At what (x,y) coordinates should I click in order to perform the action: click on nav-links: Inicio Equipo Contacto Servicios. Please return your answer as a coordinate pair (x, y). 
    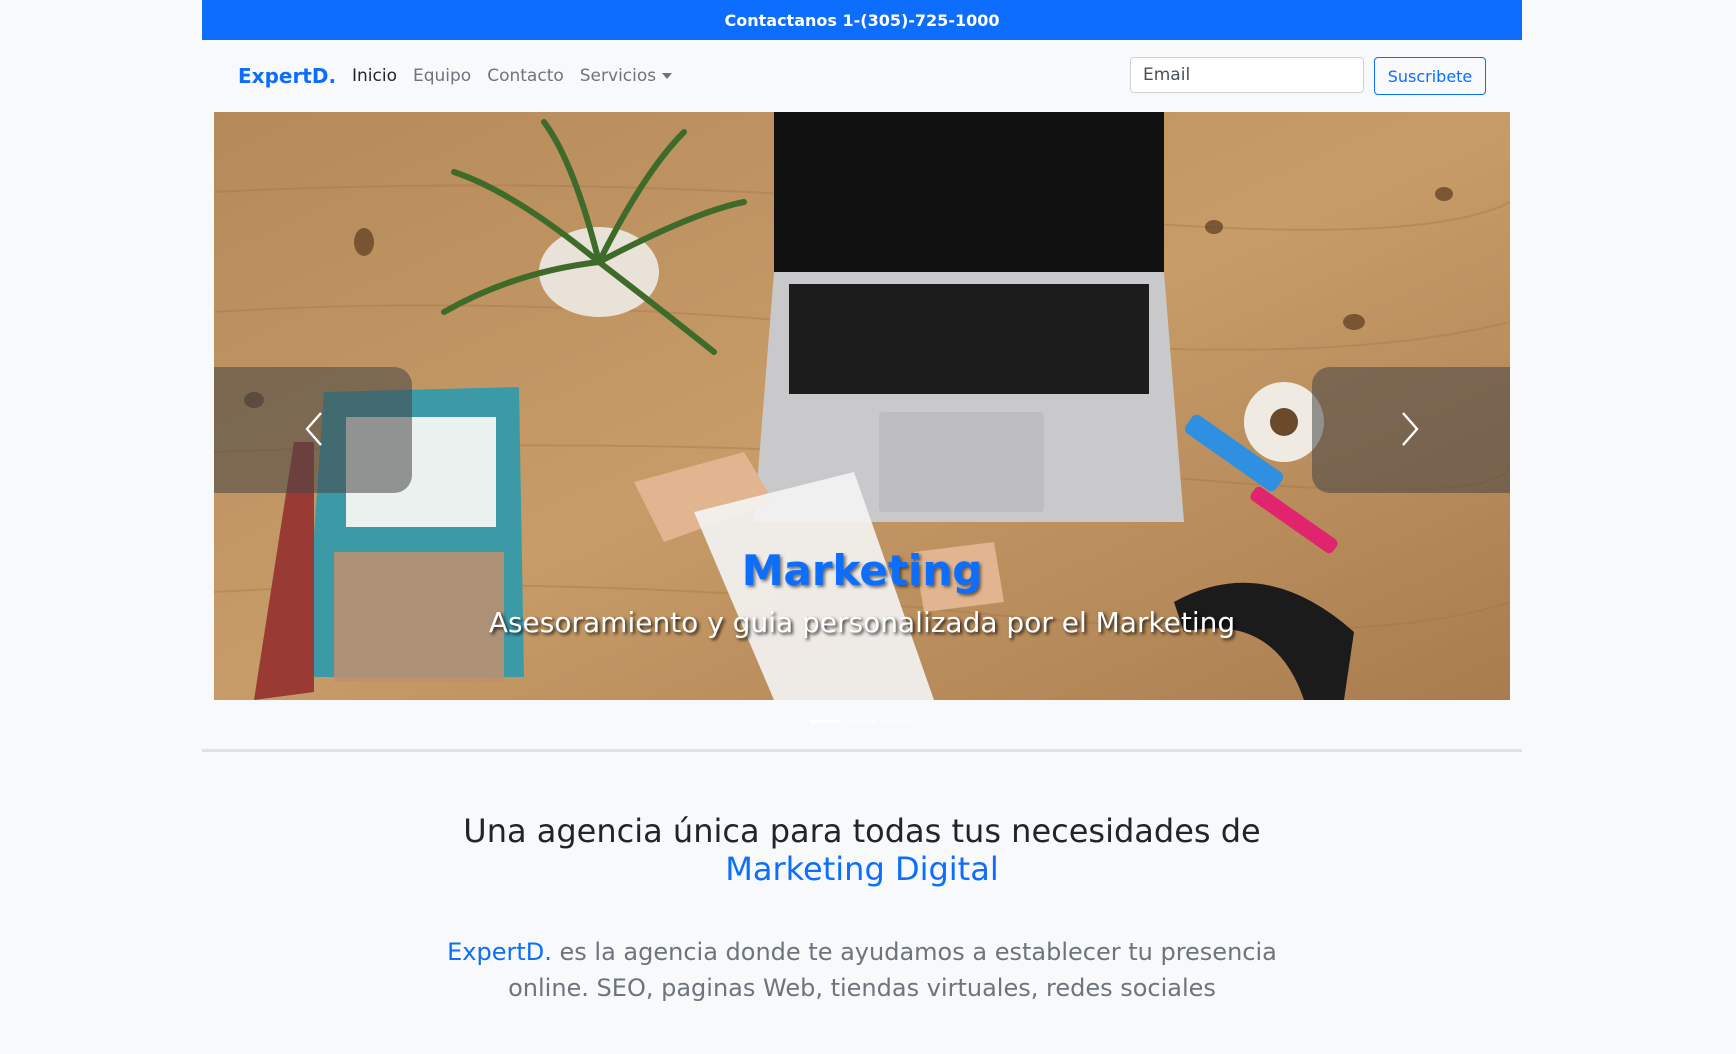
    Looking at the image, I should click on (512, 76).